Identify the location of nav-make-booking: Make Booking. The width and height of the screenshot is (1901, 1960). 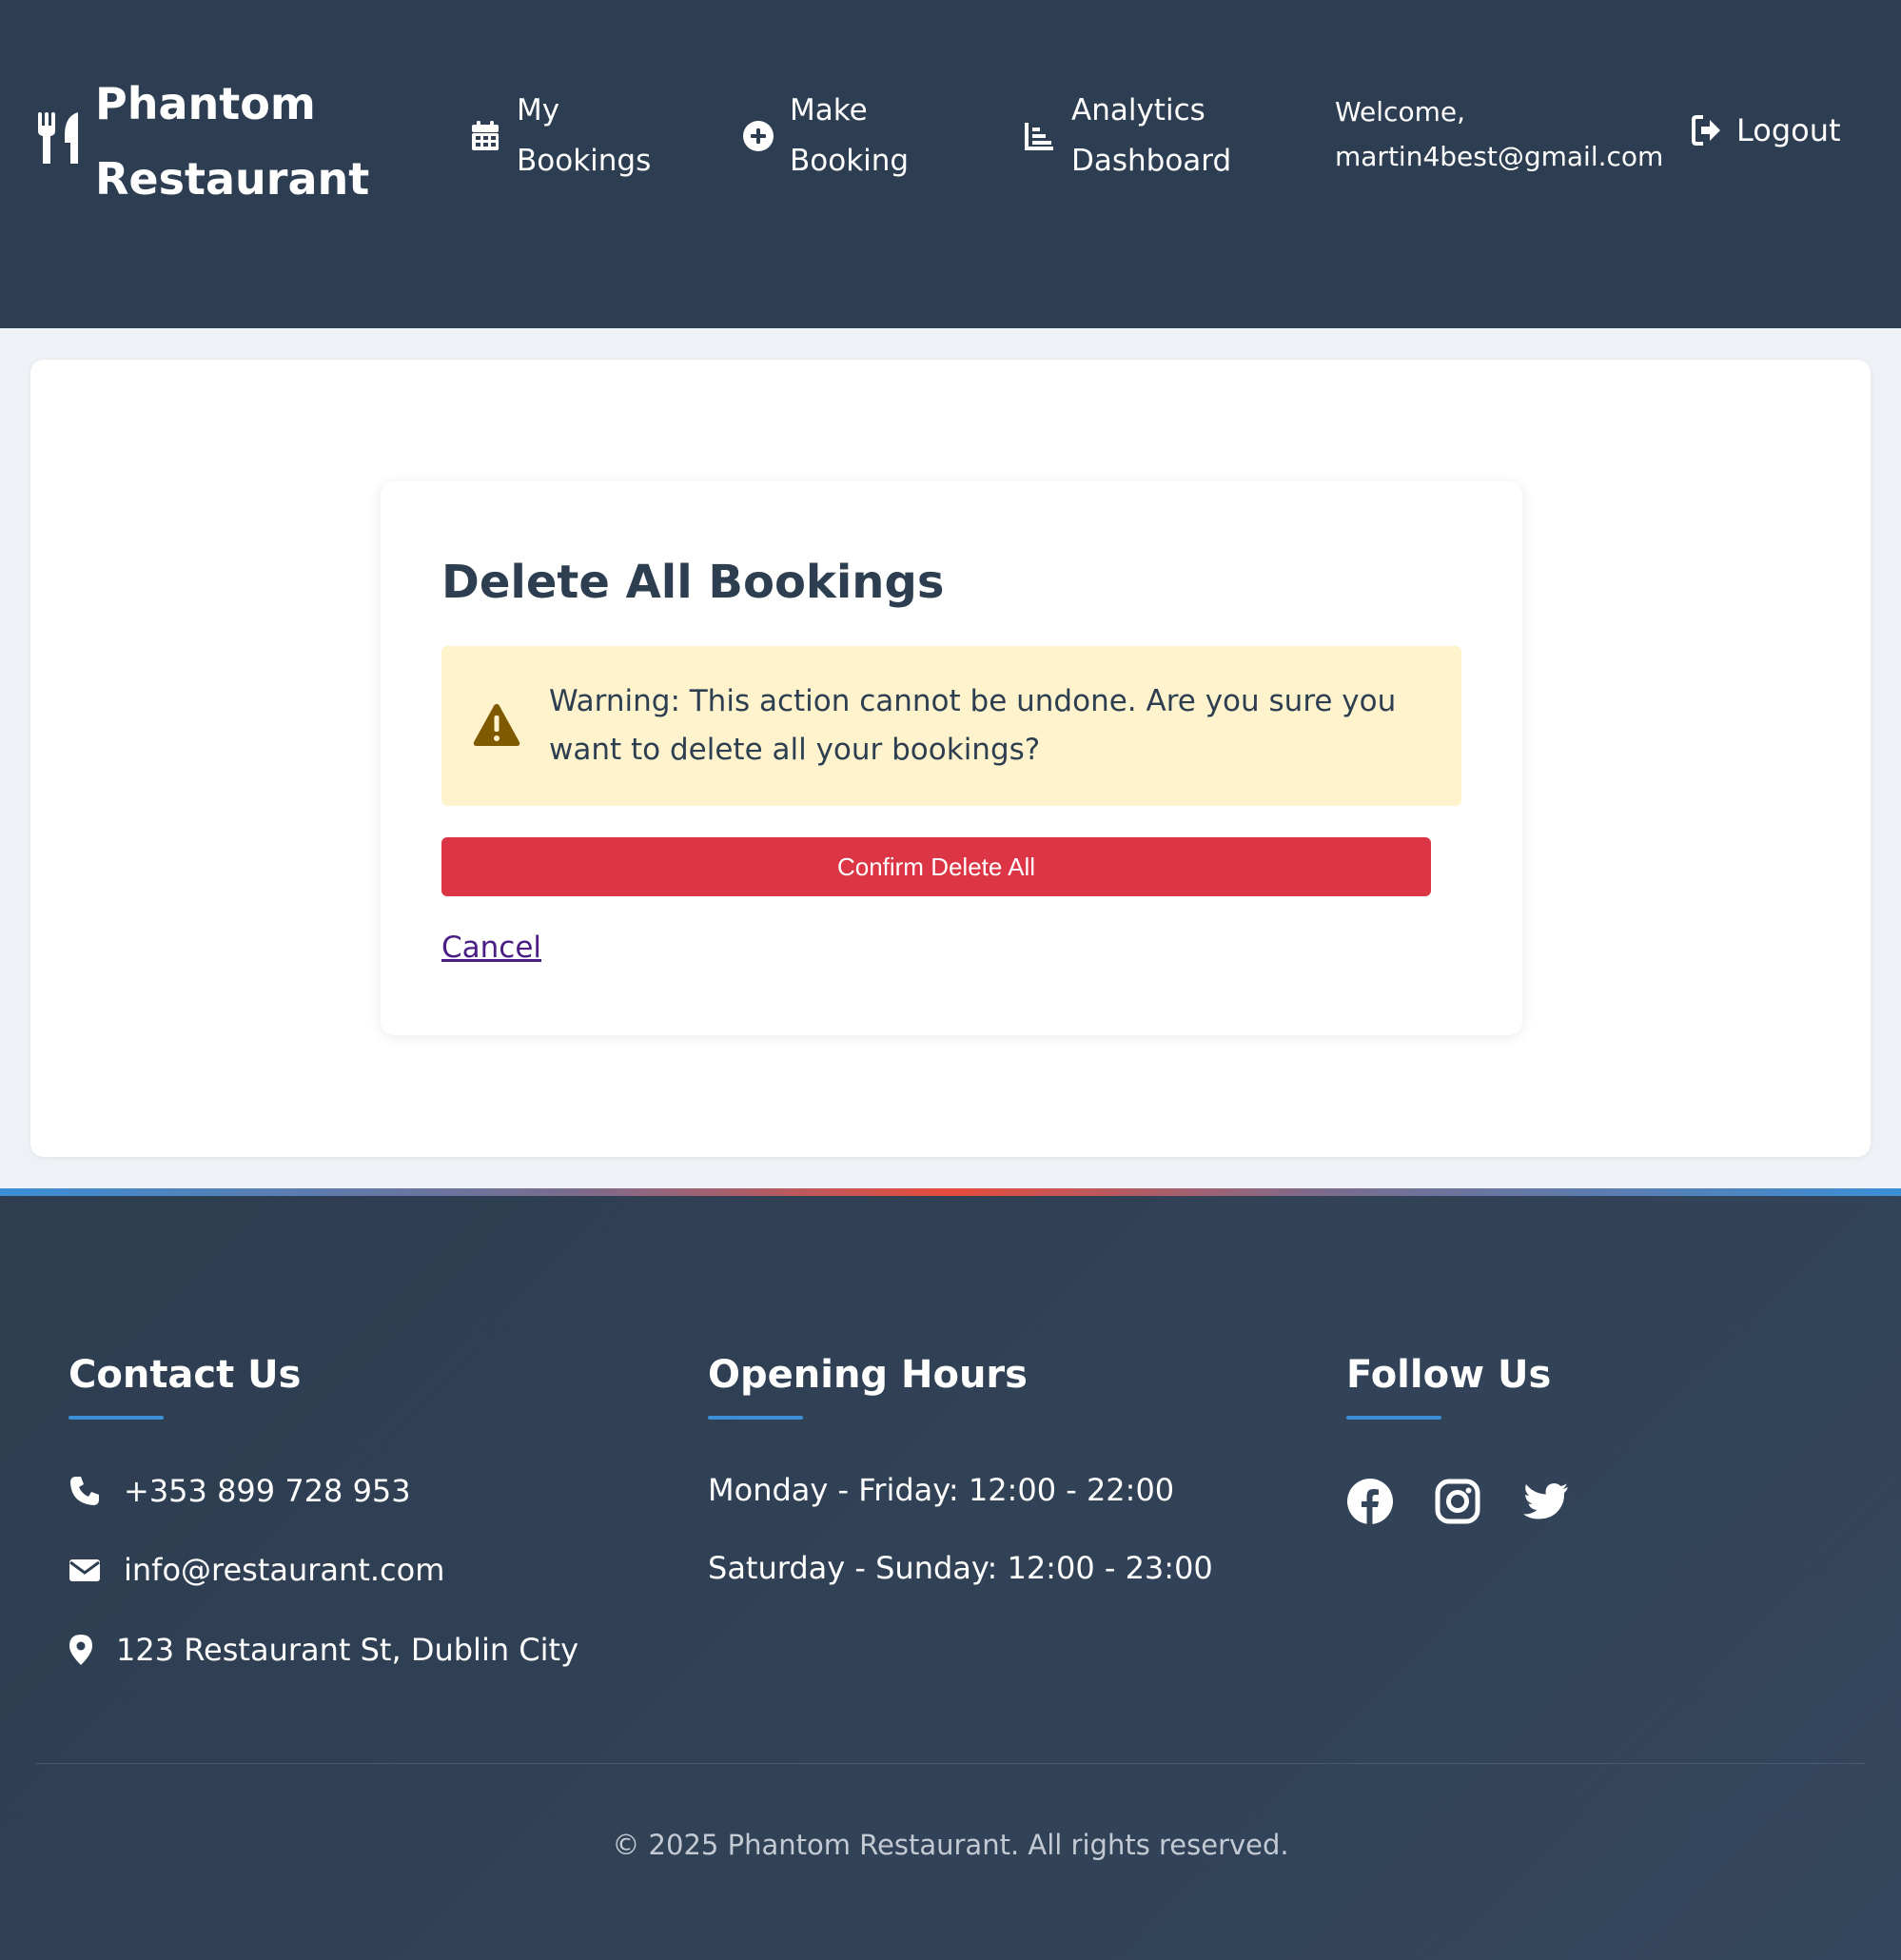
(842, 136).